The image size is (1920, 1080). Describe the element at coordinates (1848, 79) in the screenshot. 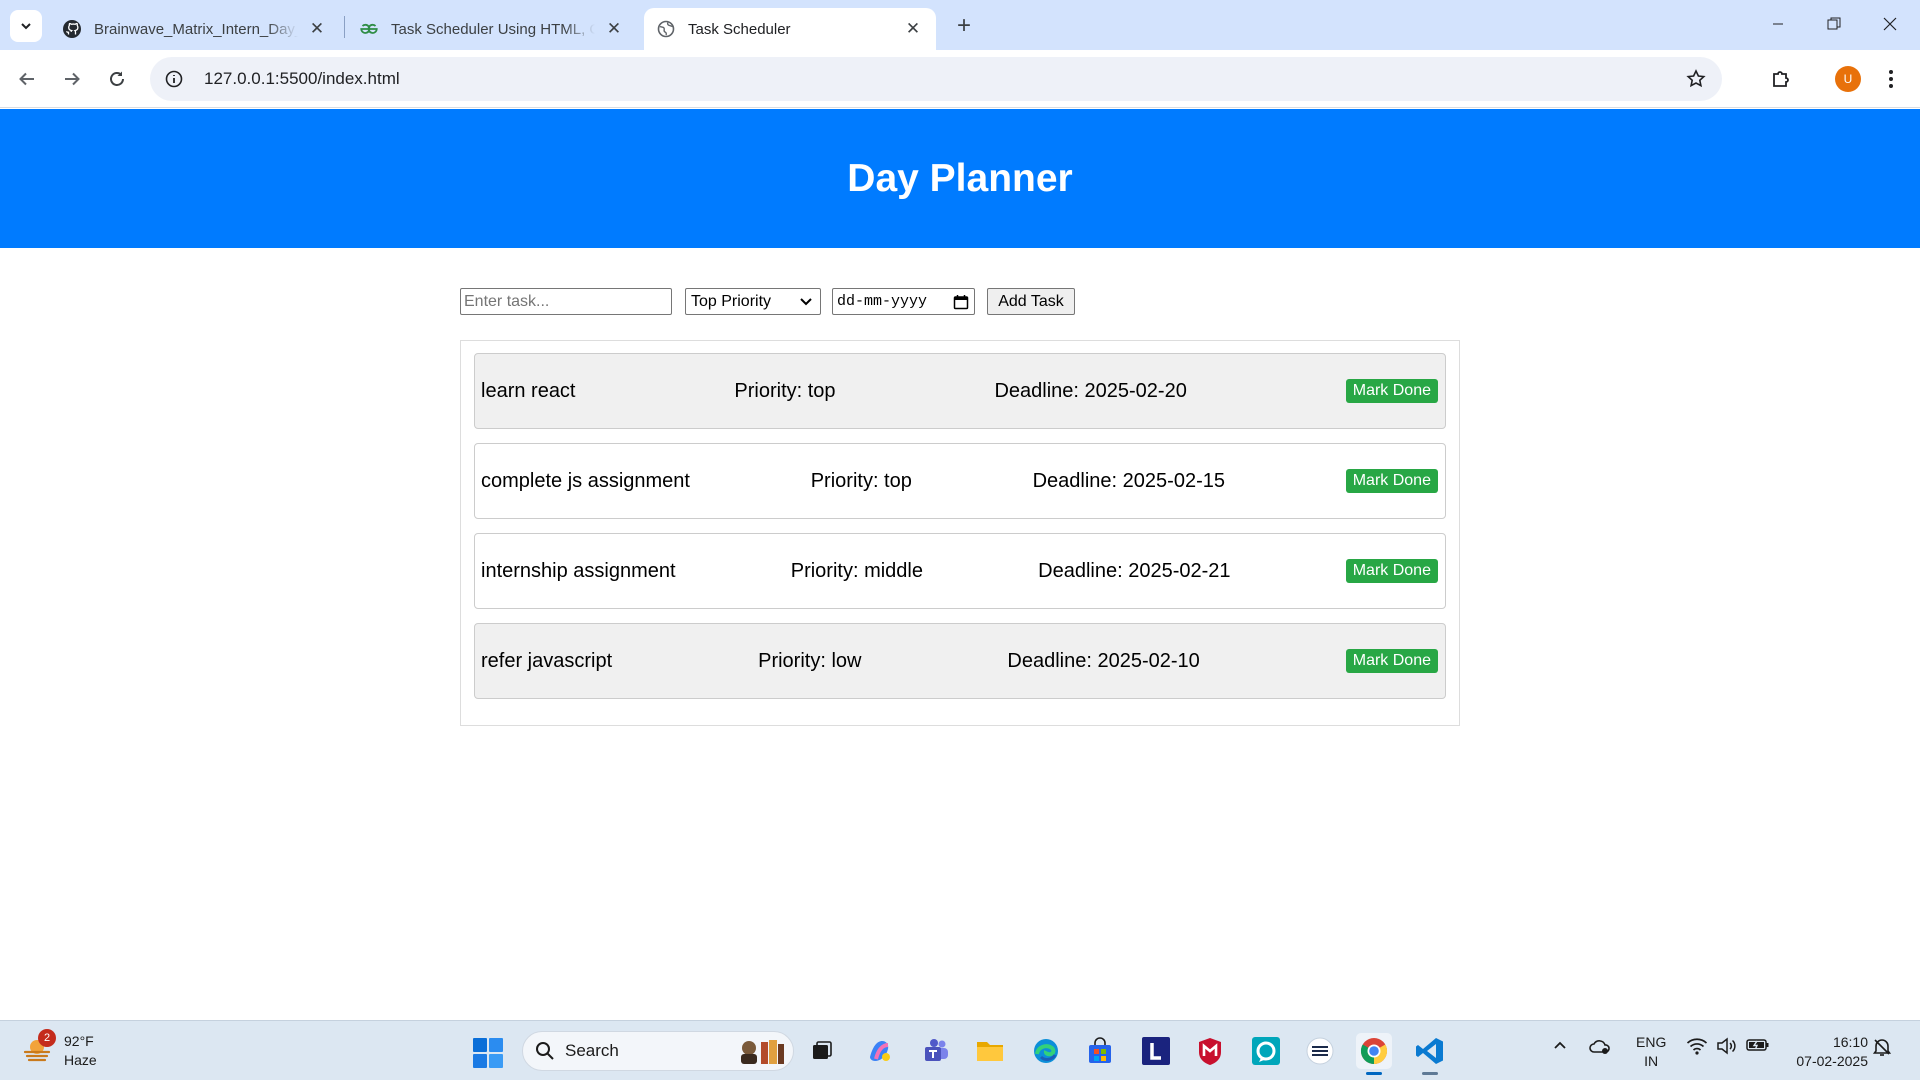

I see `profile-avatar: U` at that location.